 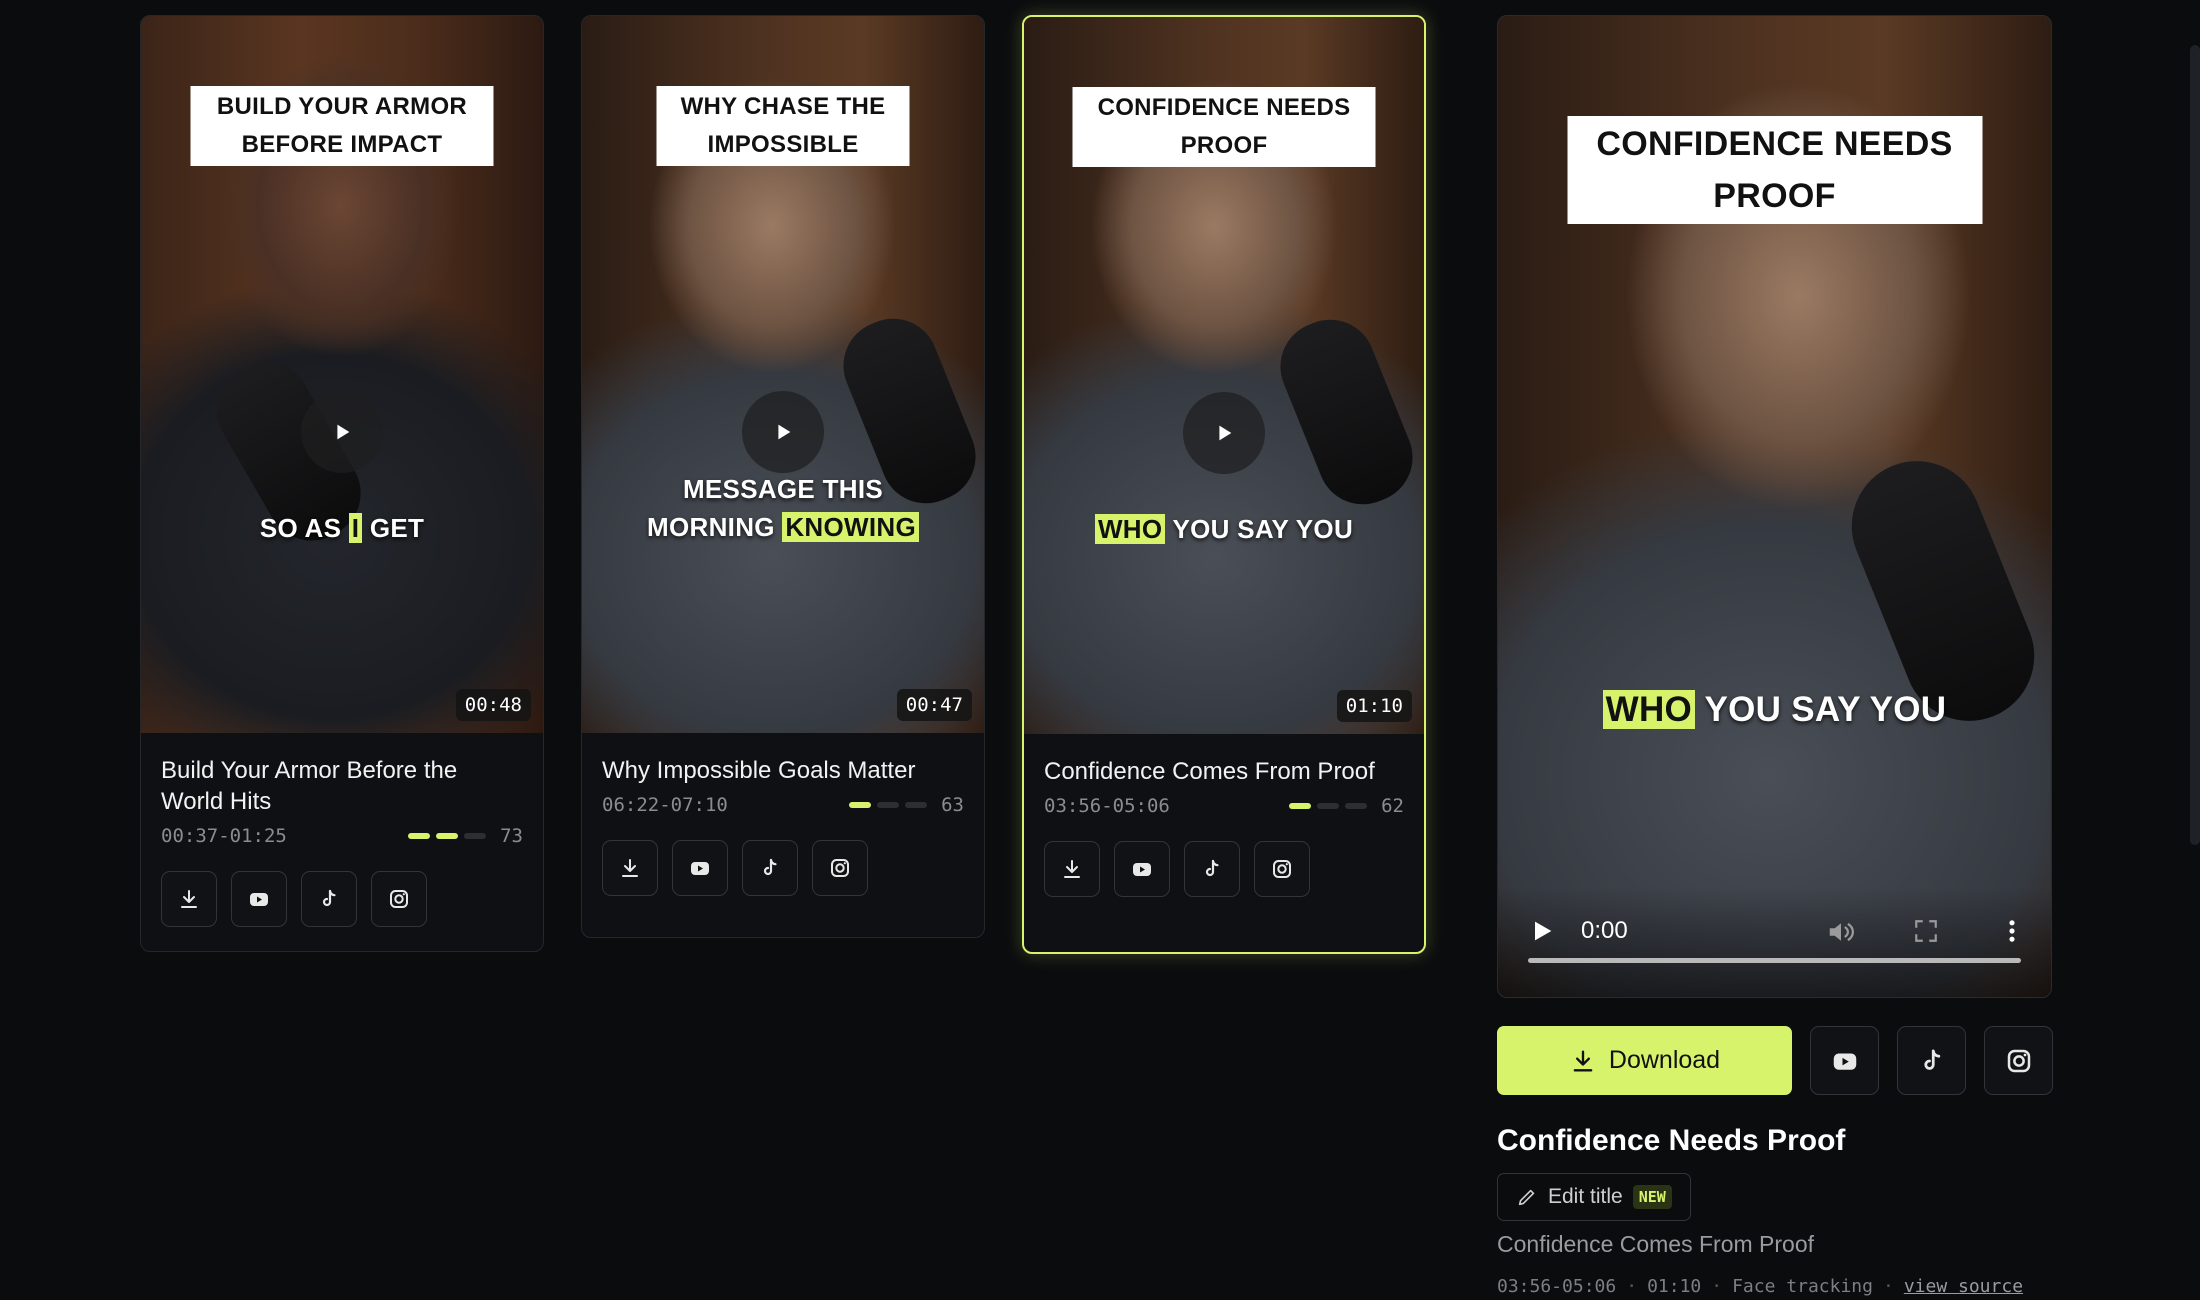 I want to click on download-label: Download, so click(x=1664, y=1060).